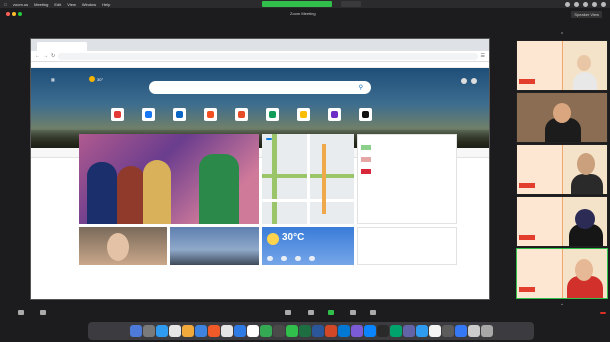 The height and width of the screenshot is (342, 610). Describe the element at coordinates (57, 4) in the screenshot. I see `menu-item-edit: Edit` at that location.